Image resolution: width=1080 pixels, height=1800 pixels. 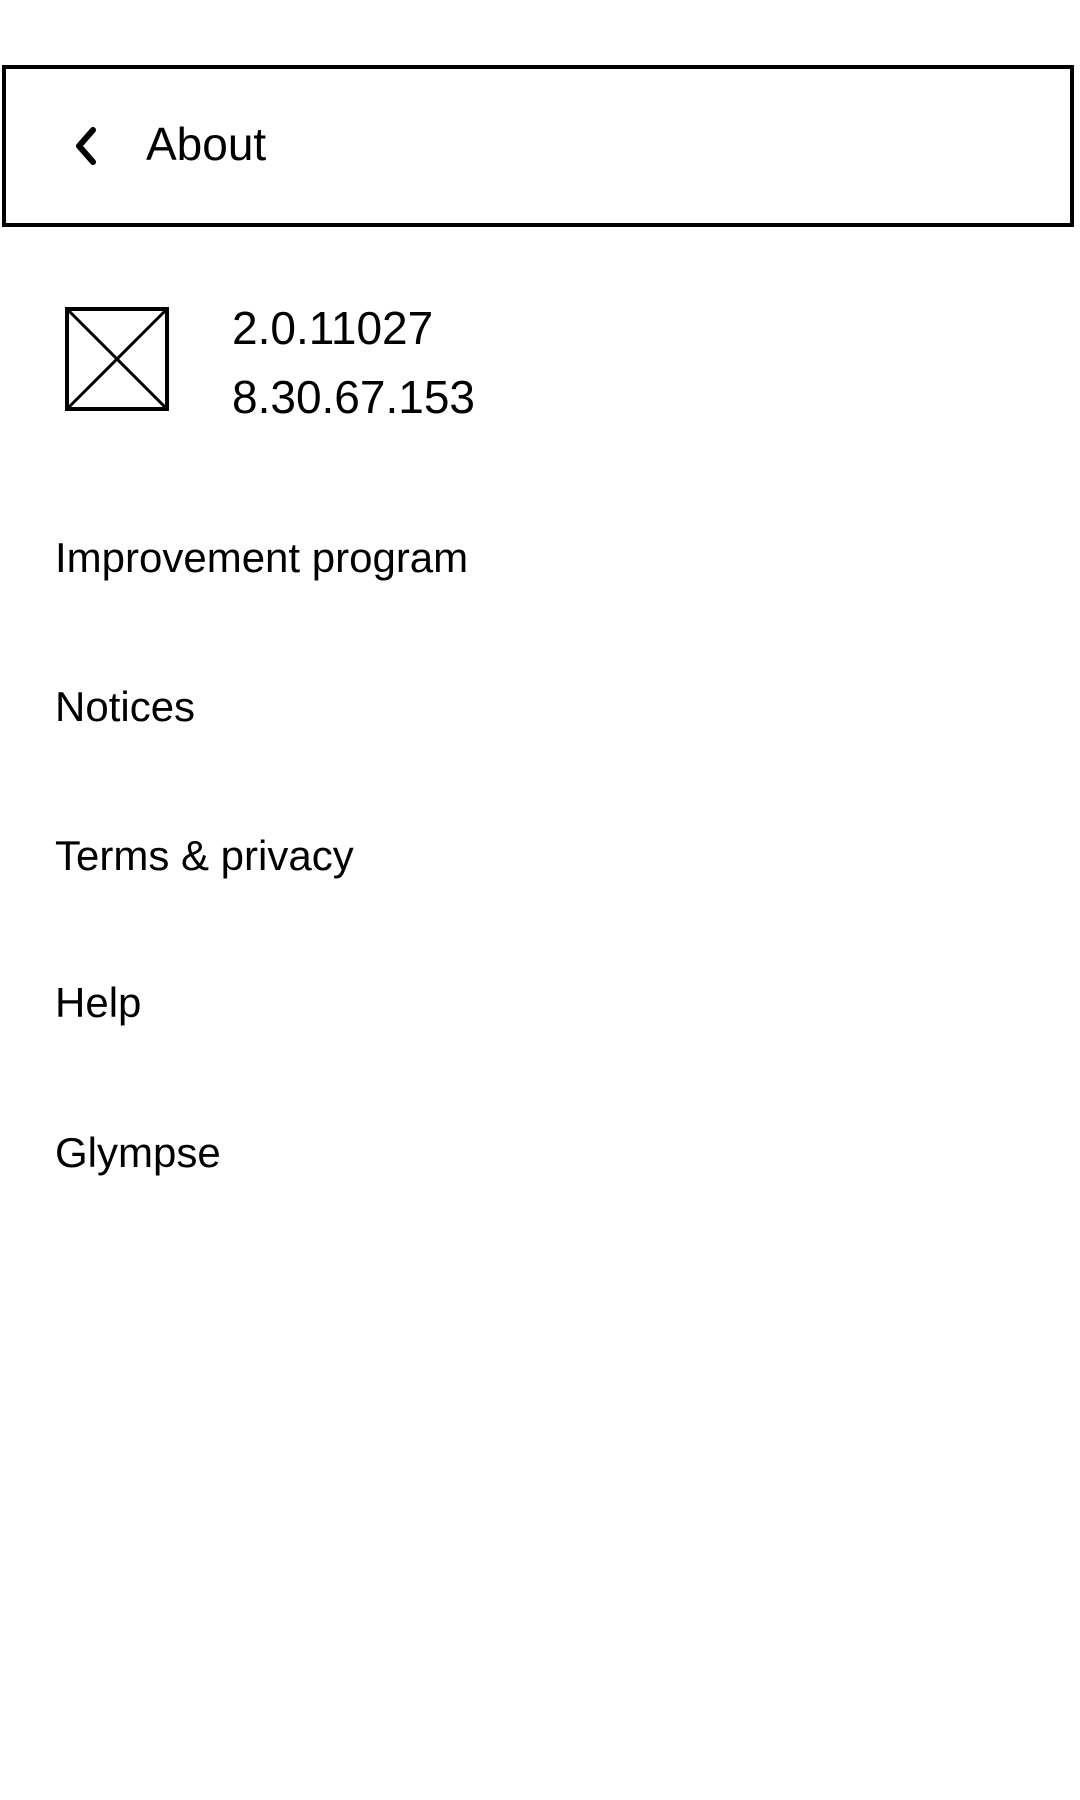 What do you see at coordinates (540, 1153) in the screenshot?
I see `glympse-item: Glympse` at bounding box center [540, 1153].